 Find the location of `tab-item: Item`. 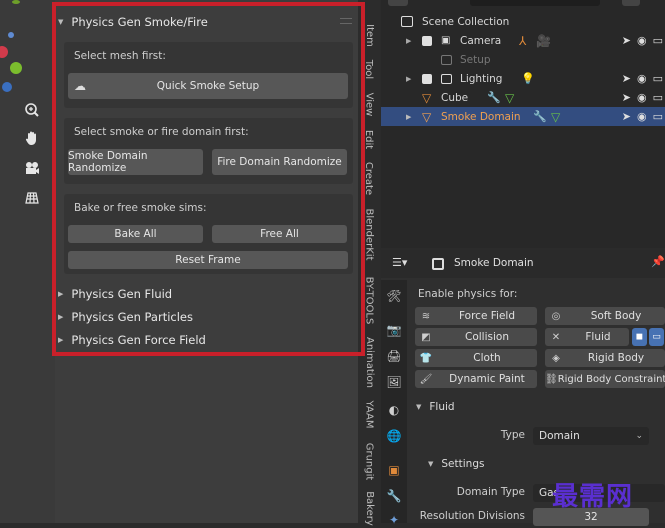

tab-item: Item is located at coordinates (369, 35).